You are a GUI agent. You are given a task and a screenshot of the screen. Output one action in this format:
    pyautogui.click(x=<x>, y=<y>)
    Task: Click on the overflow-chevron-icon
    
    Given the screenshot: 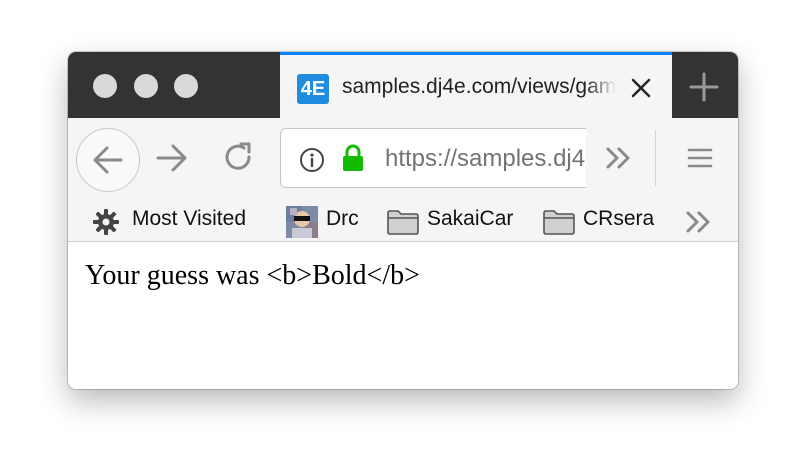 What is the action you would take?
    pyautogui.click(x=619, y=158)
    